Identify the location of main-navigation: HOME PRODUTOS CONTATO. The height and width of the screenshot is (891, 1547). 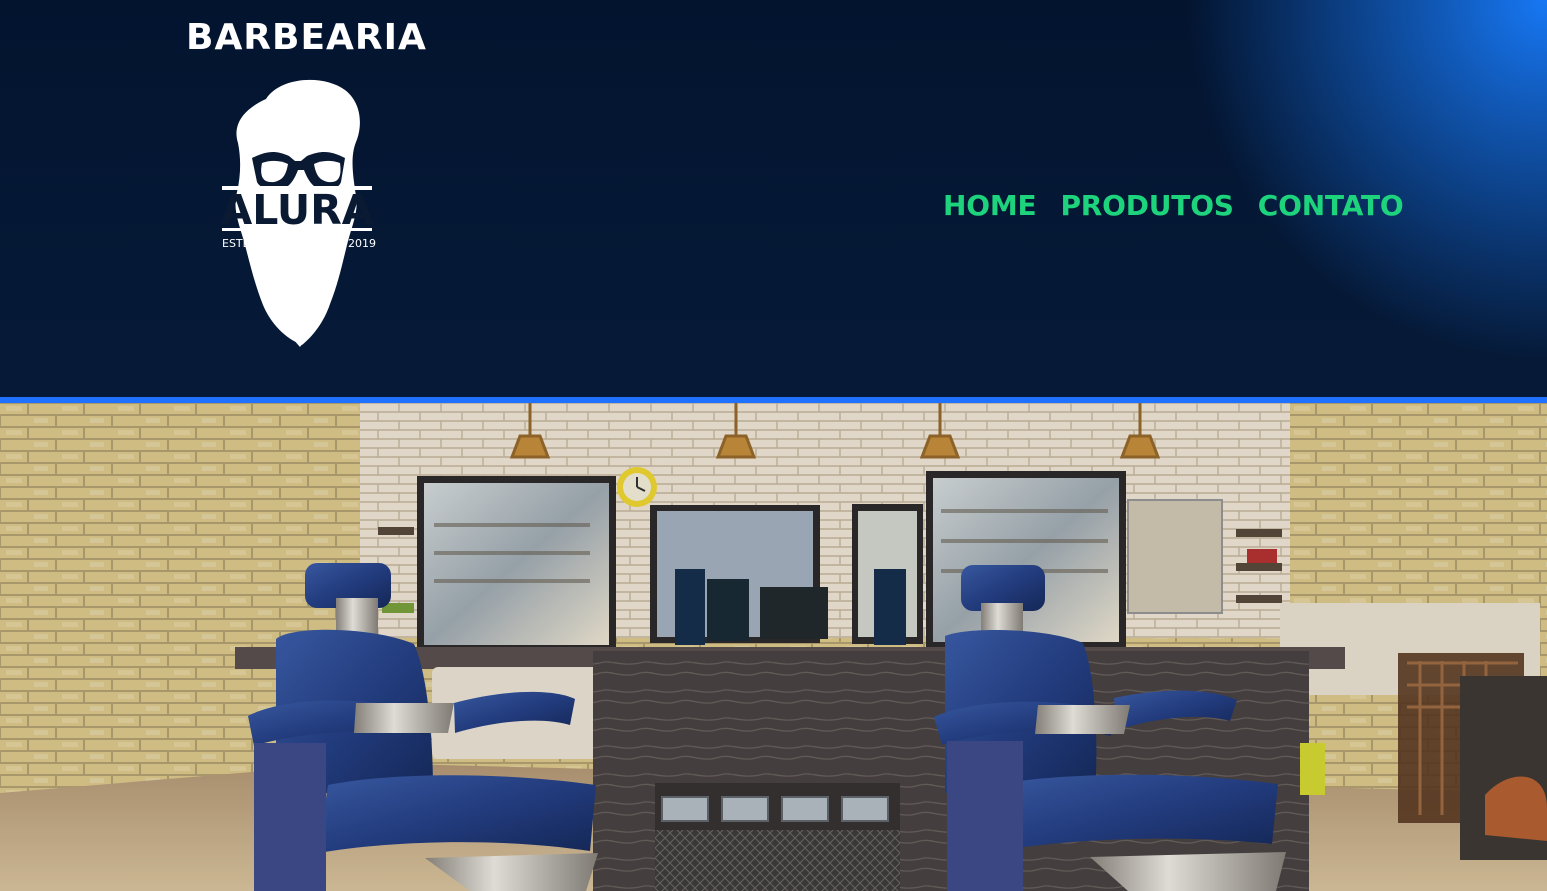
(1173, 206).